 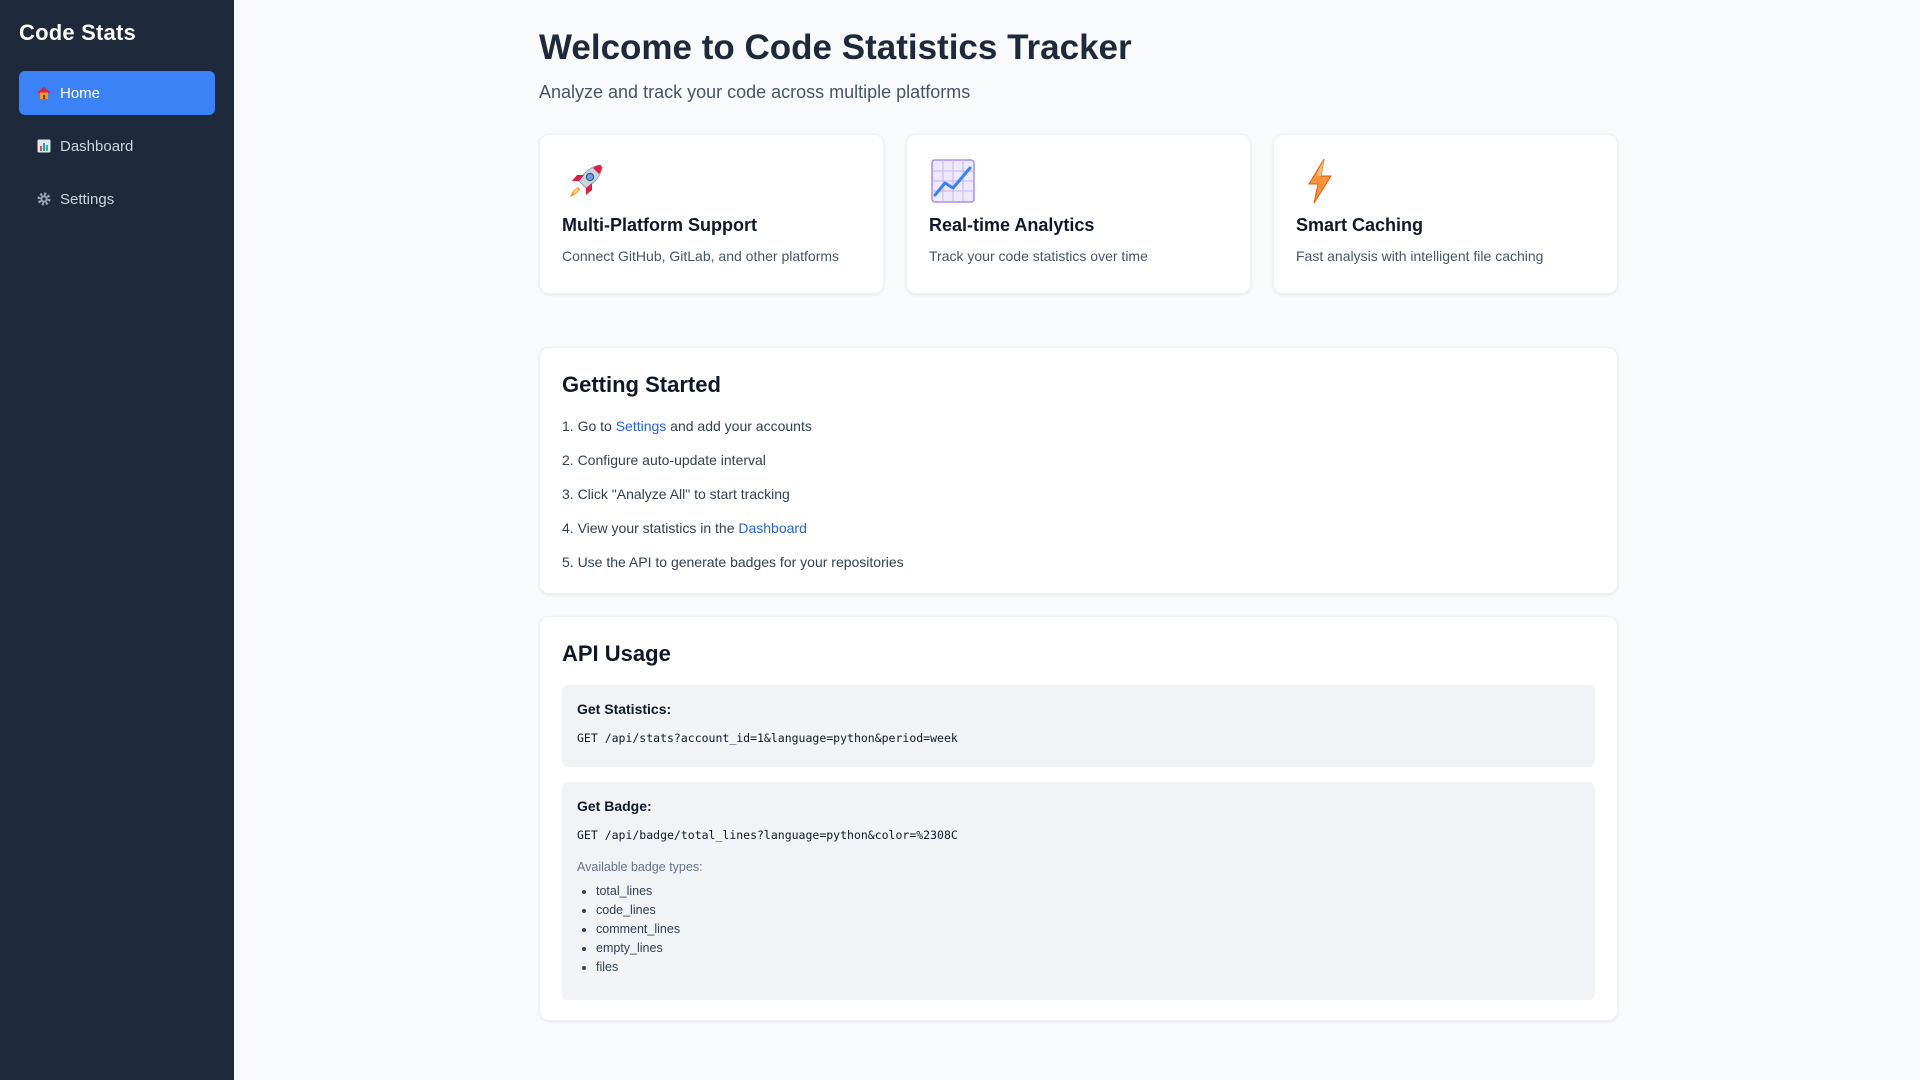 What do you see at coordinates (586, 181) in the screenshot?
I see `rocket-icon` at bounding box center [586, 181].